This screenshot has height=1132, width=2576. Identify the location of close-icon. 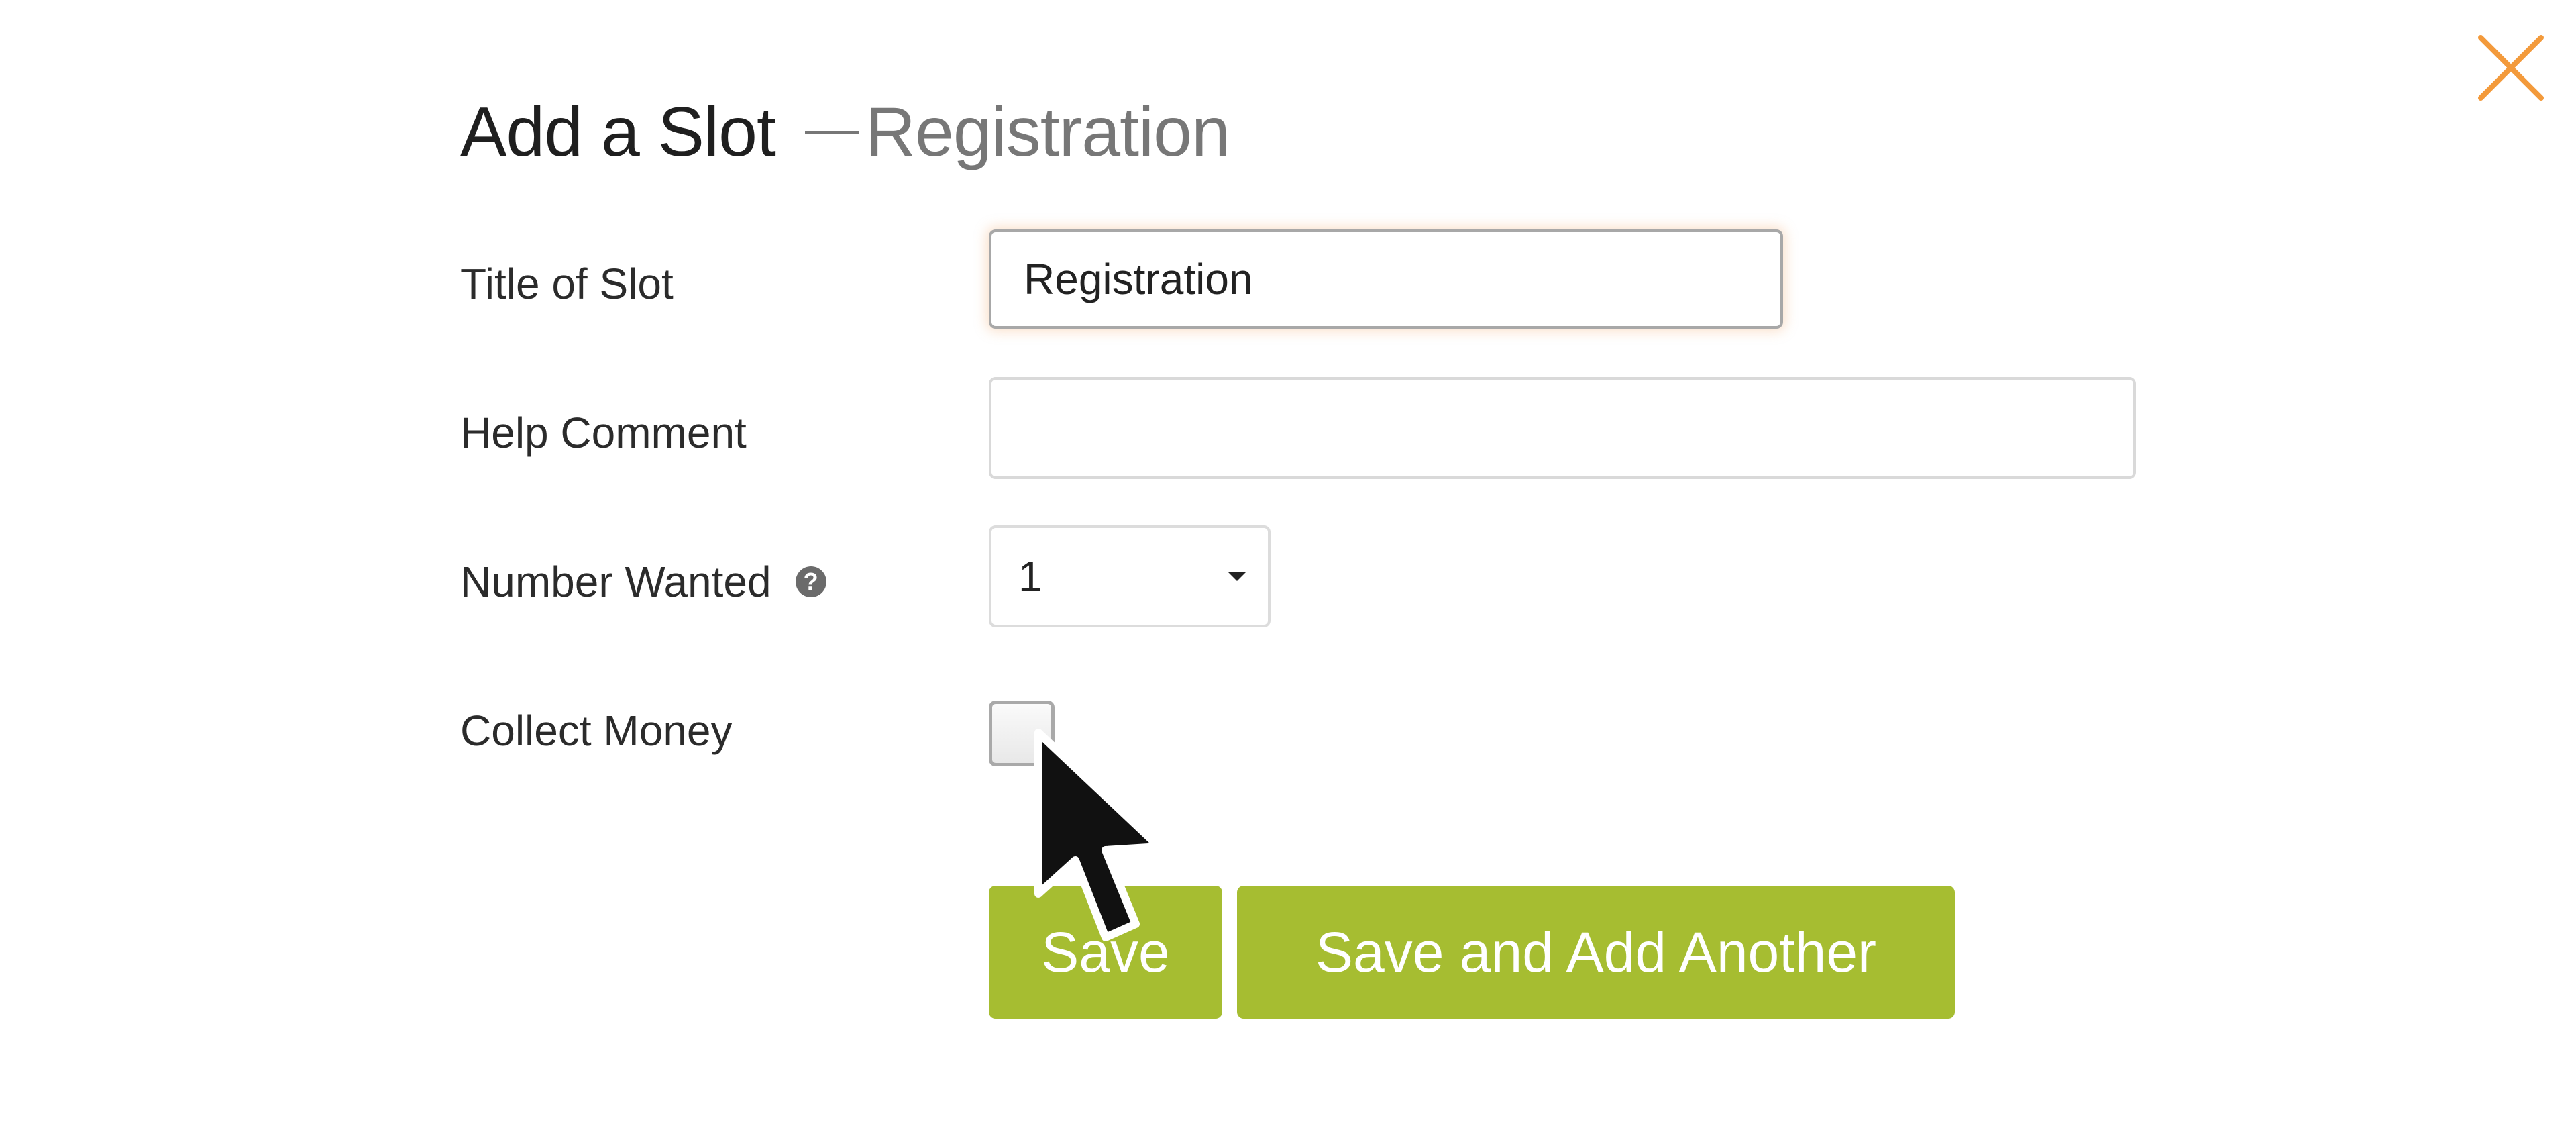
(2511, 68).